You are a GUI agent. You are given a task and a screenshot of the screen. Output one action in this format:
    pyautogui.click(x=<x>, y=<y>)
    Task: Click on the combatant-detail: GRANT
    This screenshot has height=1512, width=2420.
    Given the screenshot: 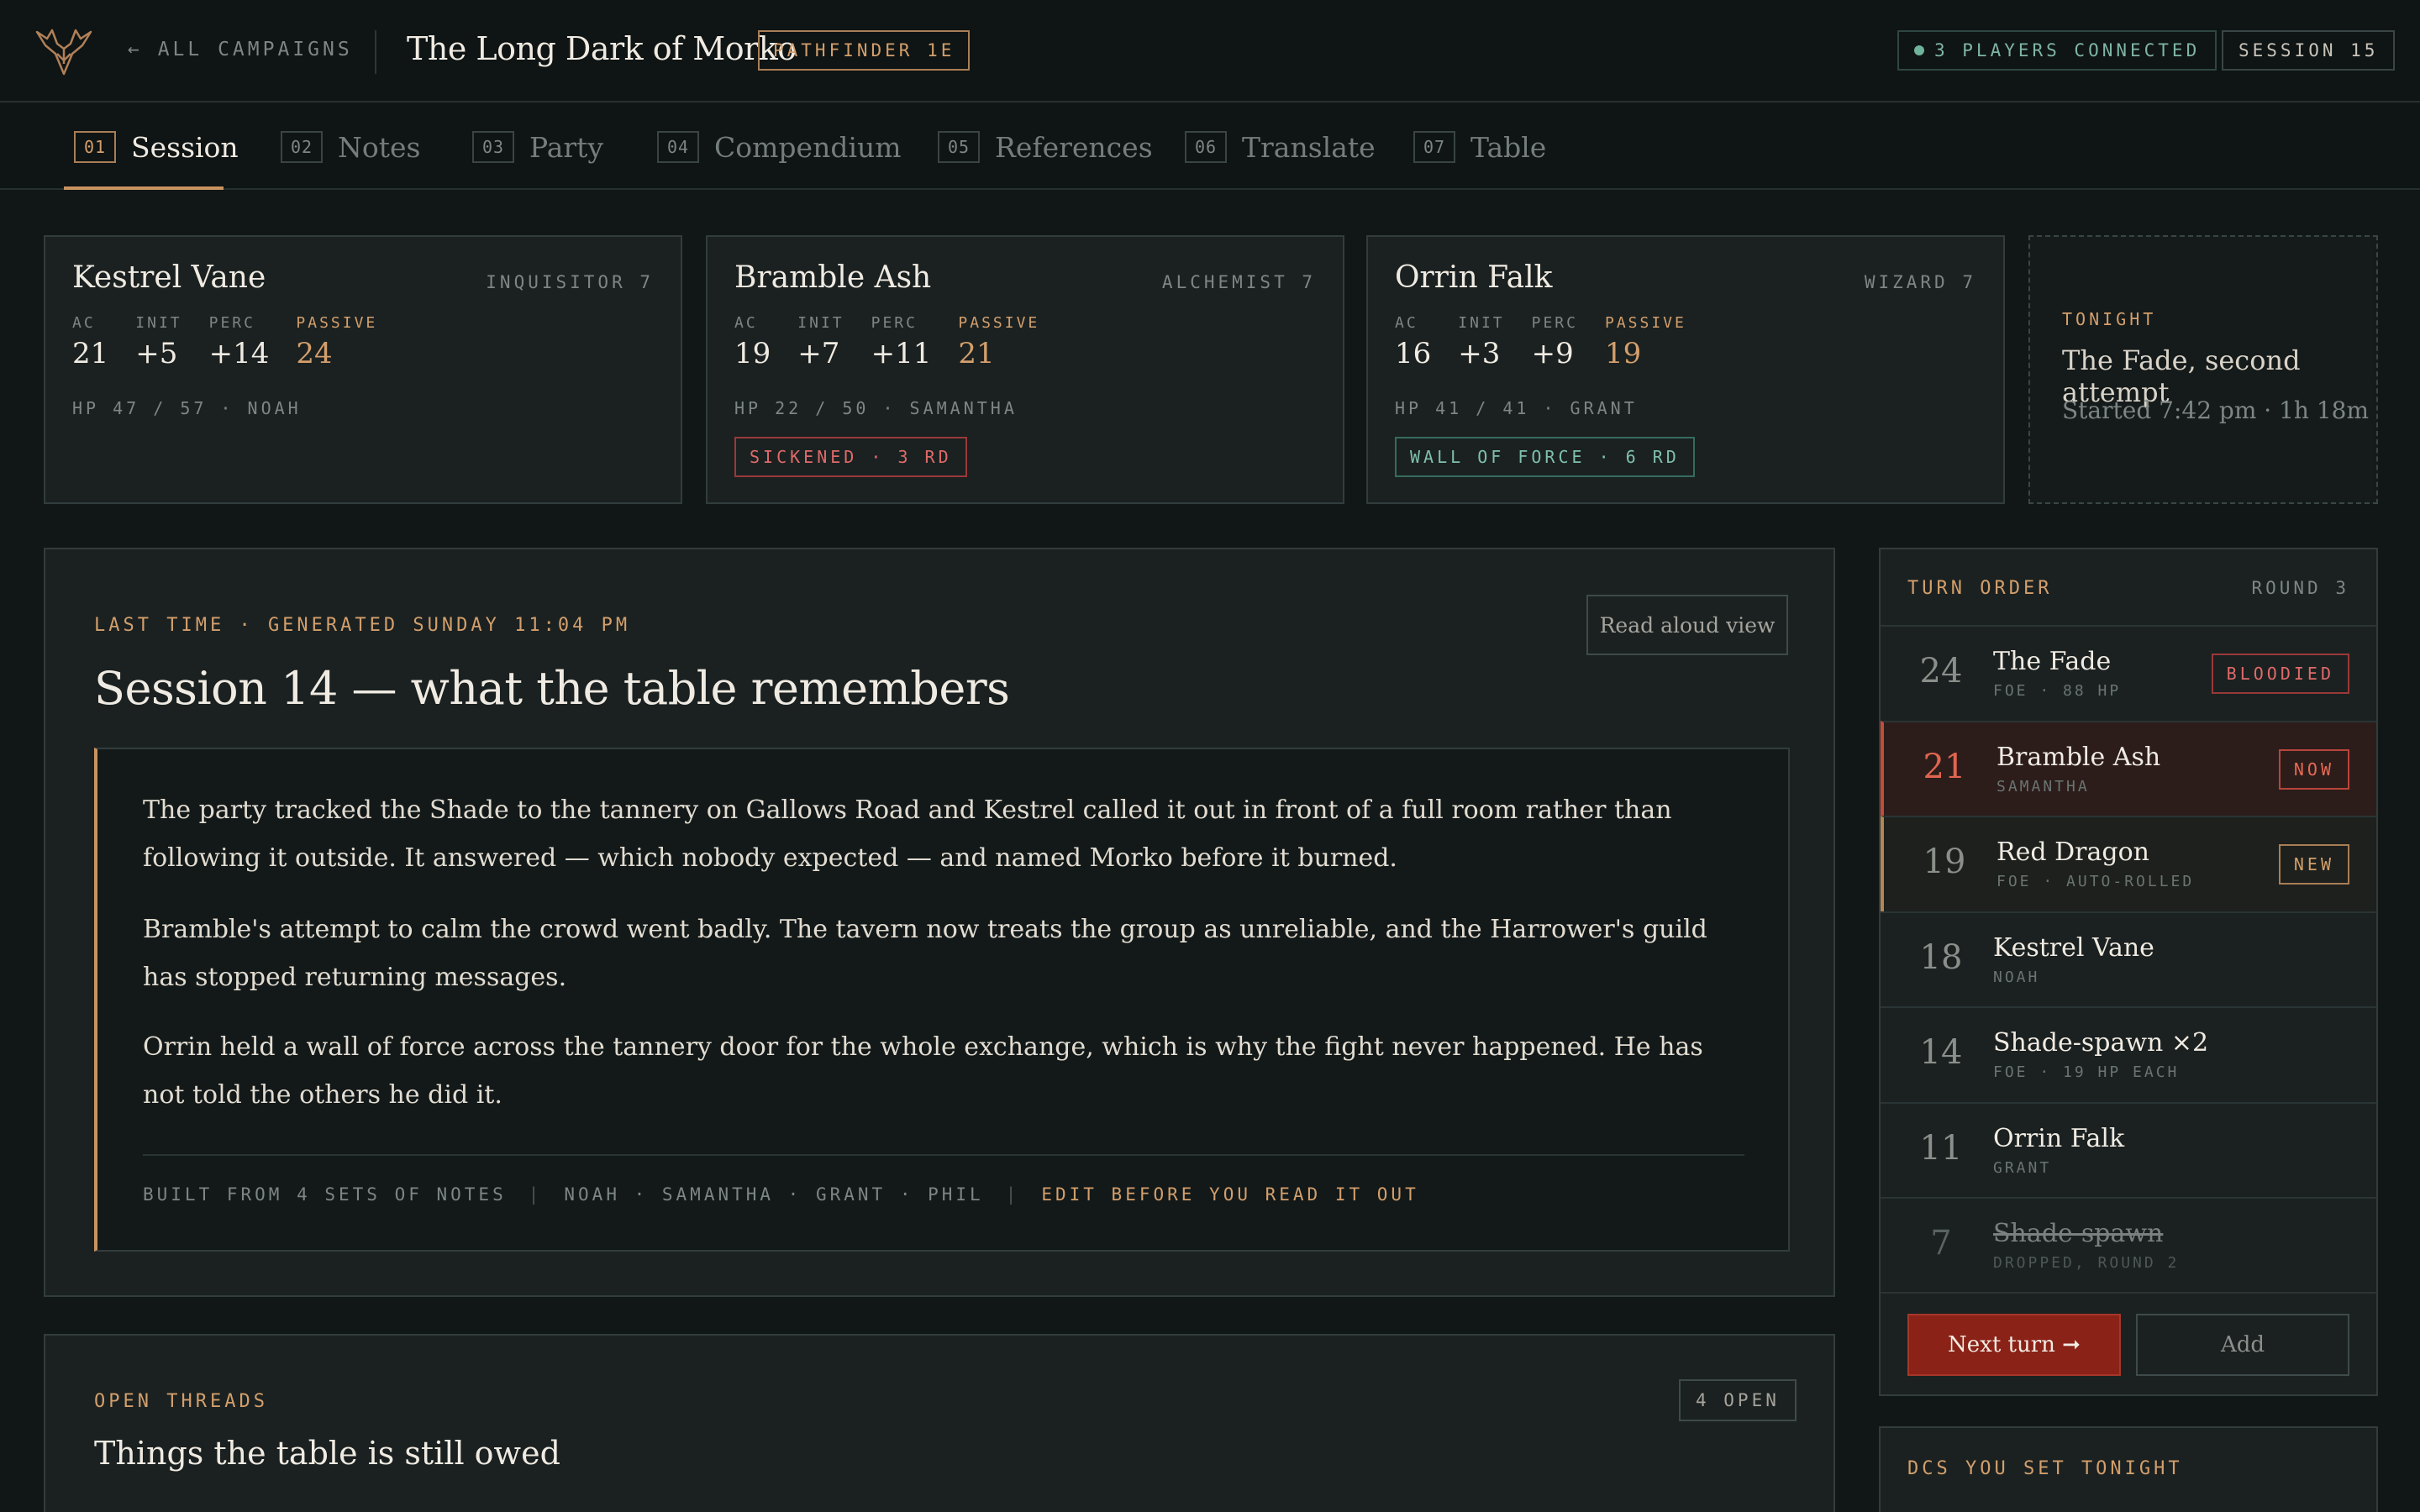 What is the action you would take?
    pyautogui.click(x=2023, y=1167)
    